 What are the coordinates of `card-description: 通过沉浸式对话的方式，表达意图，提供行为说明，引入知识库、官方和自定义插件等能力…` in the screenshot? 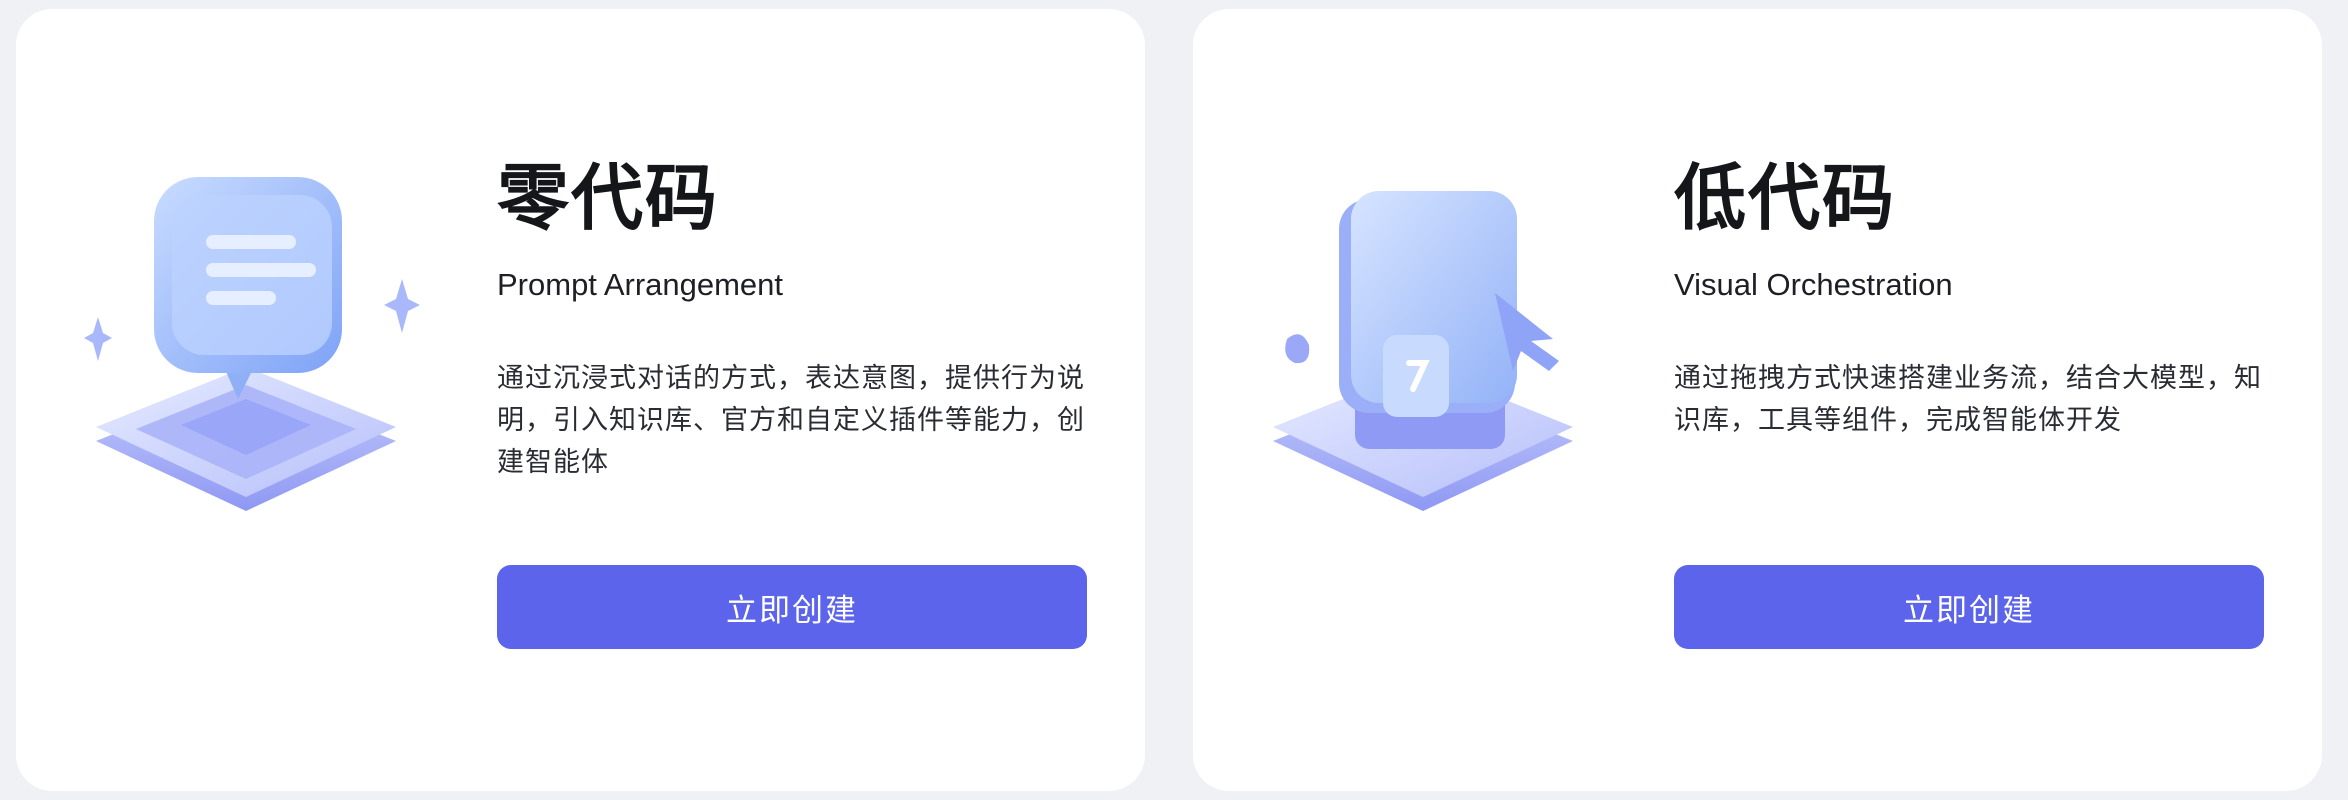 It's located at (791, 420).